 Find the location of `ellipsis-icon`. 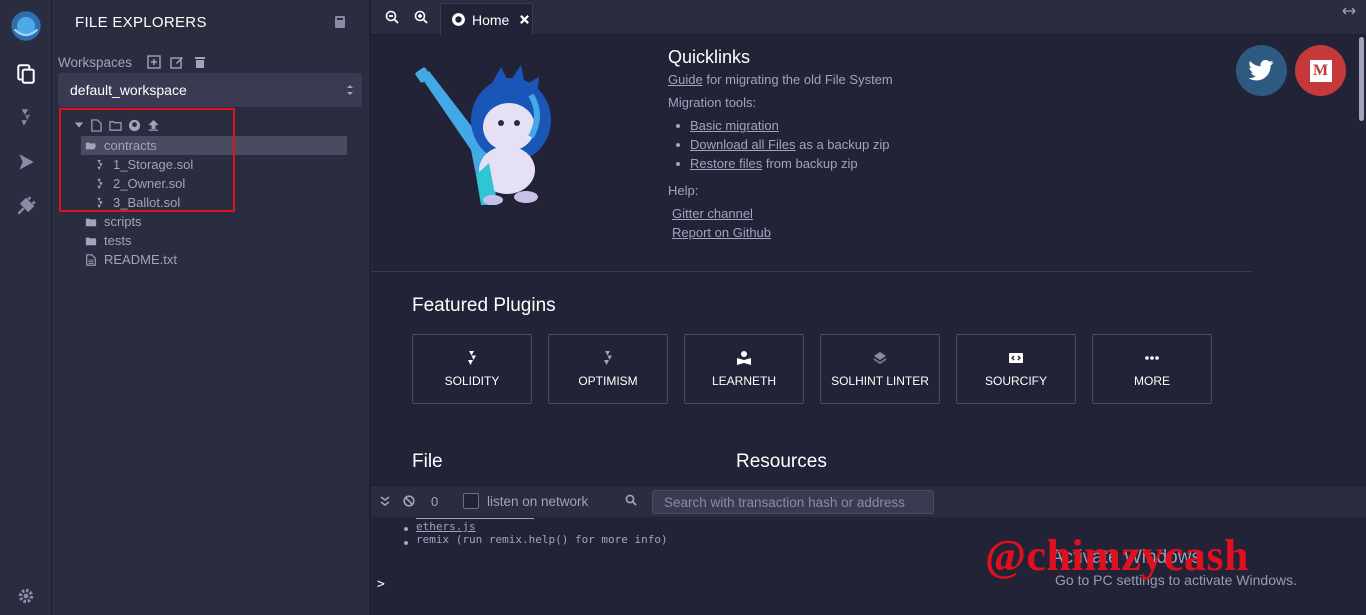

ellipsis-icon is located at coordinates (1152, 358).